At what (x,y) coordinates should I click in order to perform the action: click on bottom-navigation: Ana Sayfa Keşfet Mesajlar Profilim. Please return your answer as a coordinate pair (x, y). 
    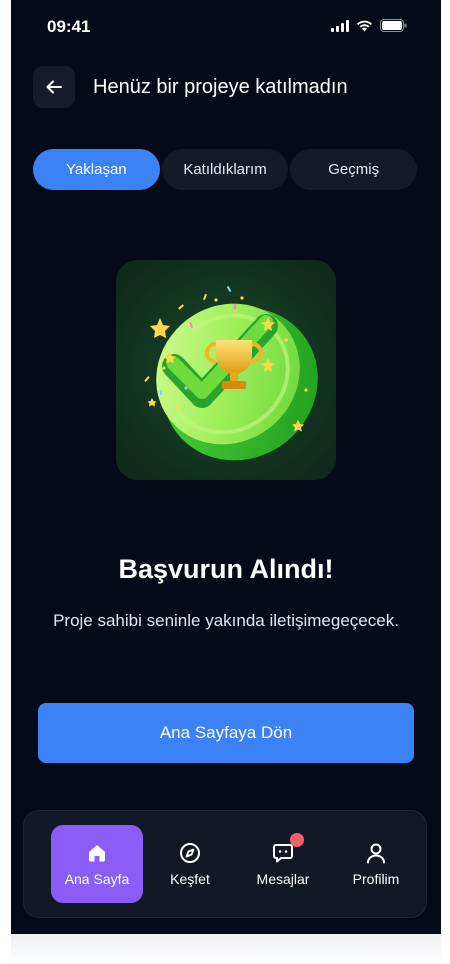
    Looking at the image, I should click on (225, 864).